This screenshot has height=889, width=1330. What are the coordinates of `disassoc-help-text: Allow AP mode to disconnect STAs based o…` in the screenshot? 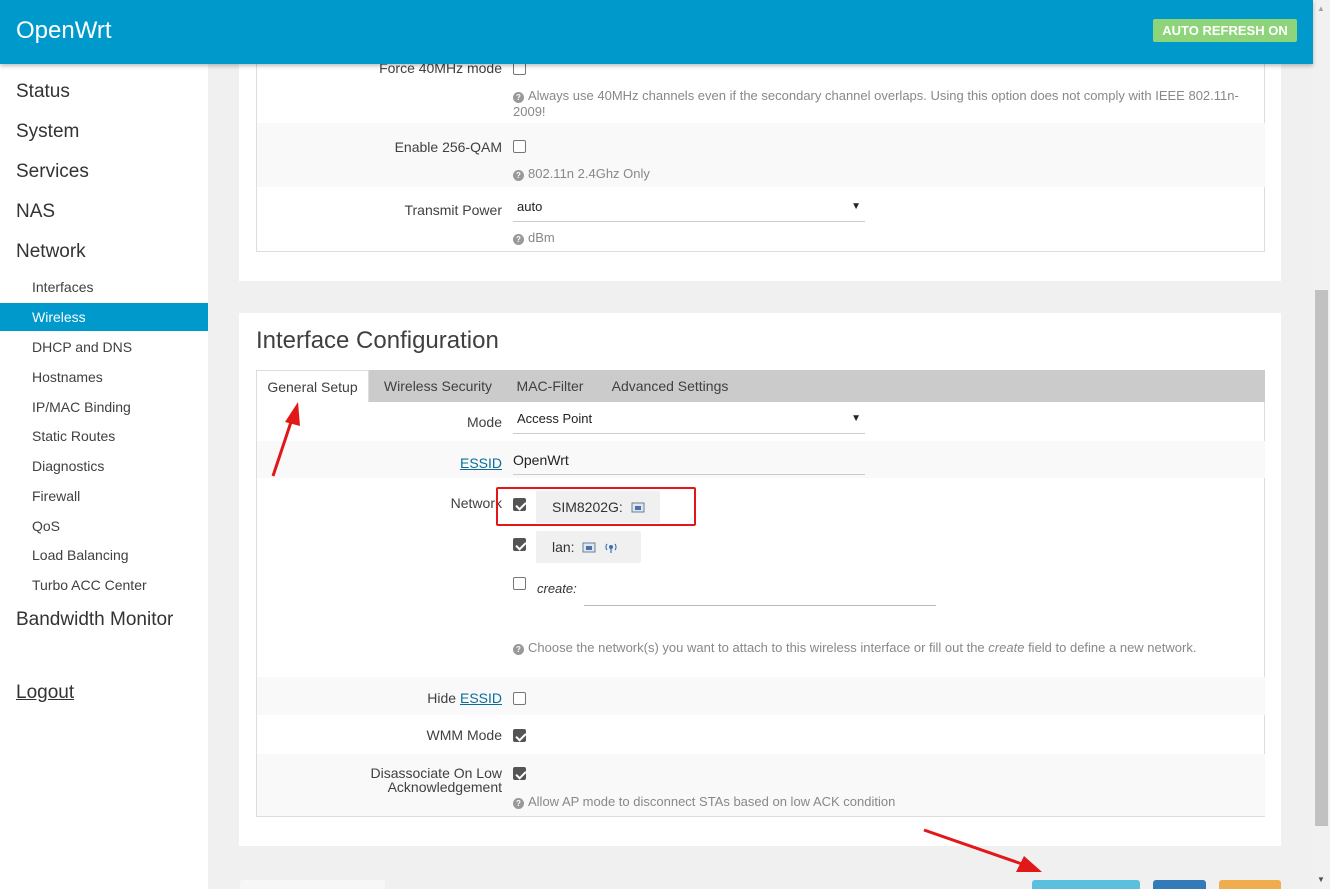 It's located at (712, 801).